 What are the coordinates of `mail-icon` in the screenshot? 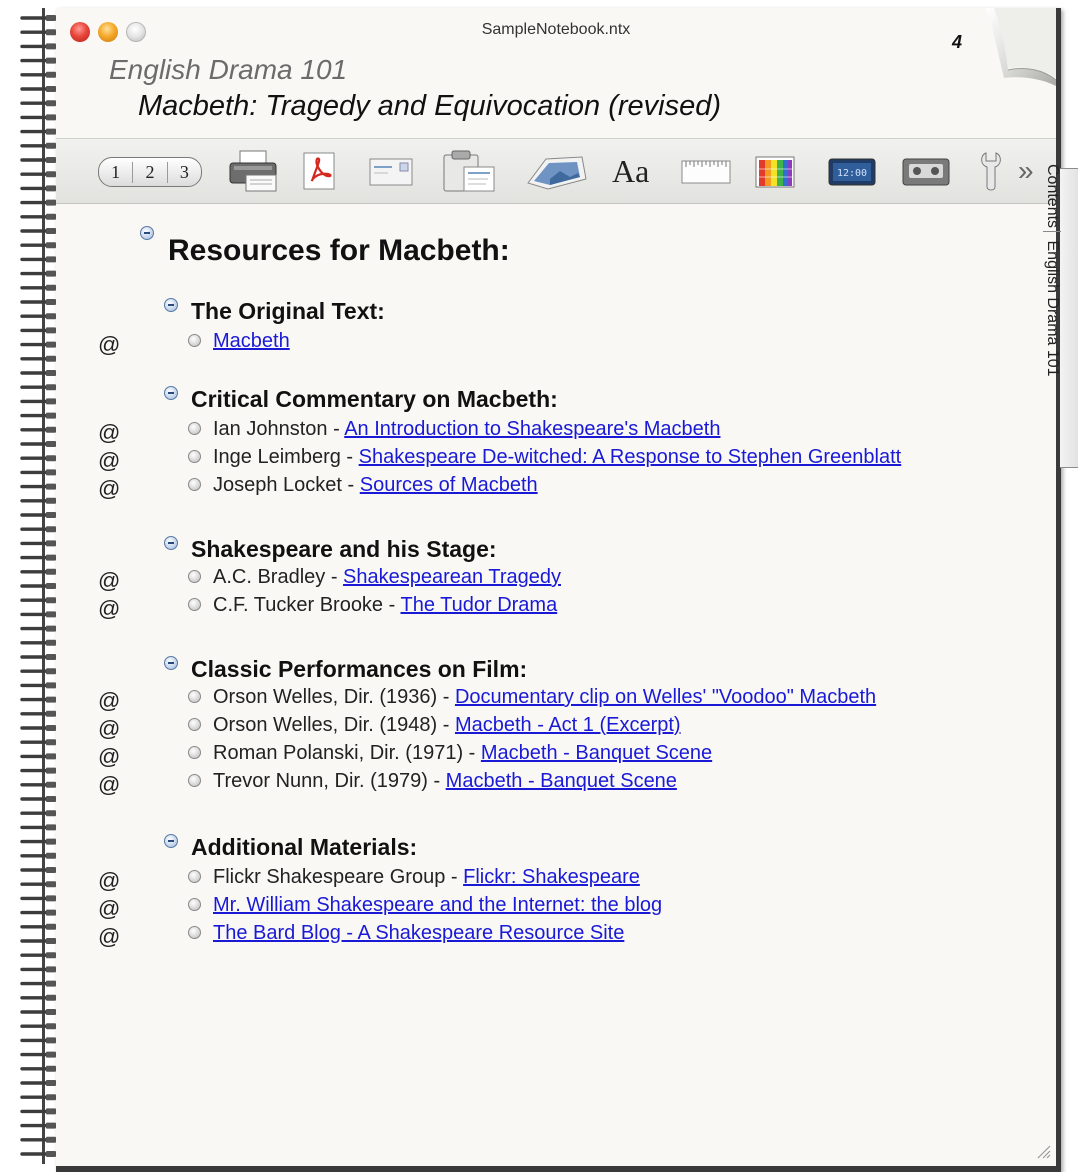 It's located at (391, 171).